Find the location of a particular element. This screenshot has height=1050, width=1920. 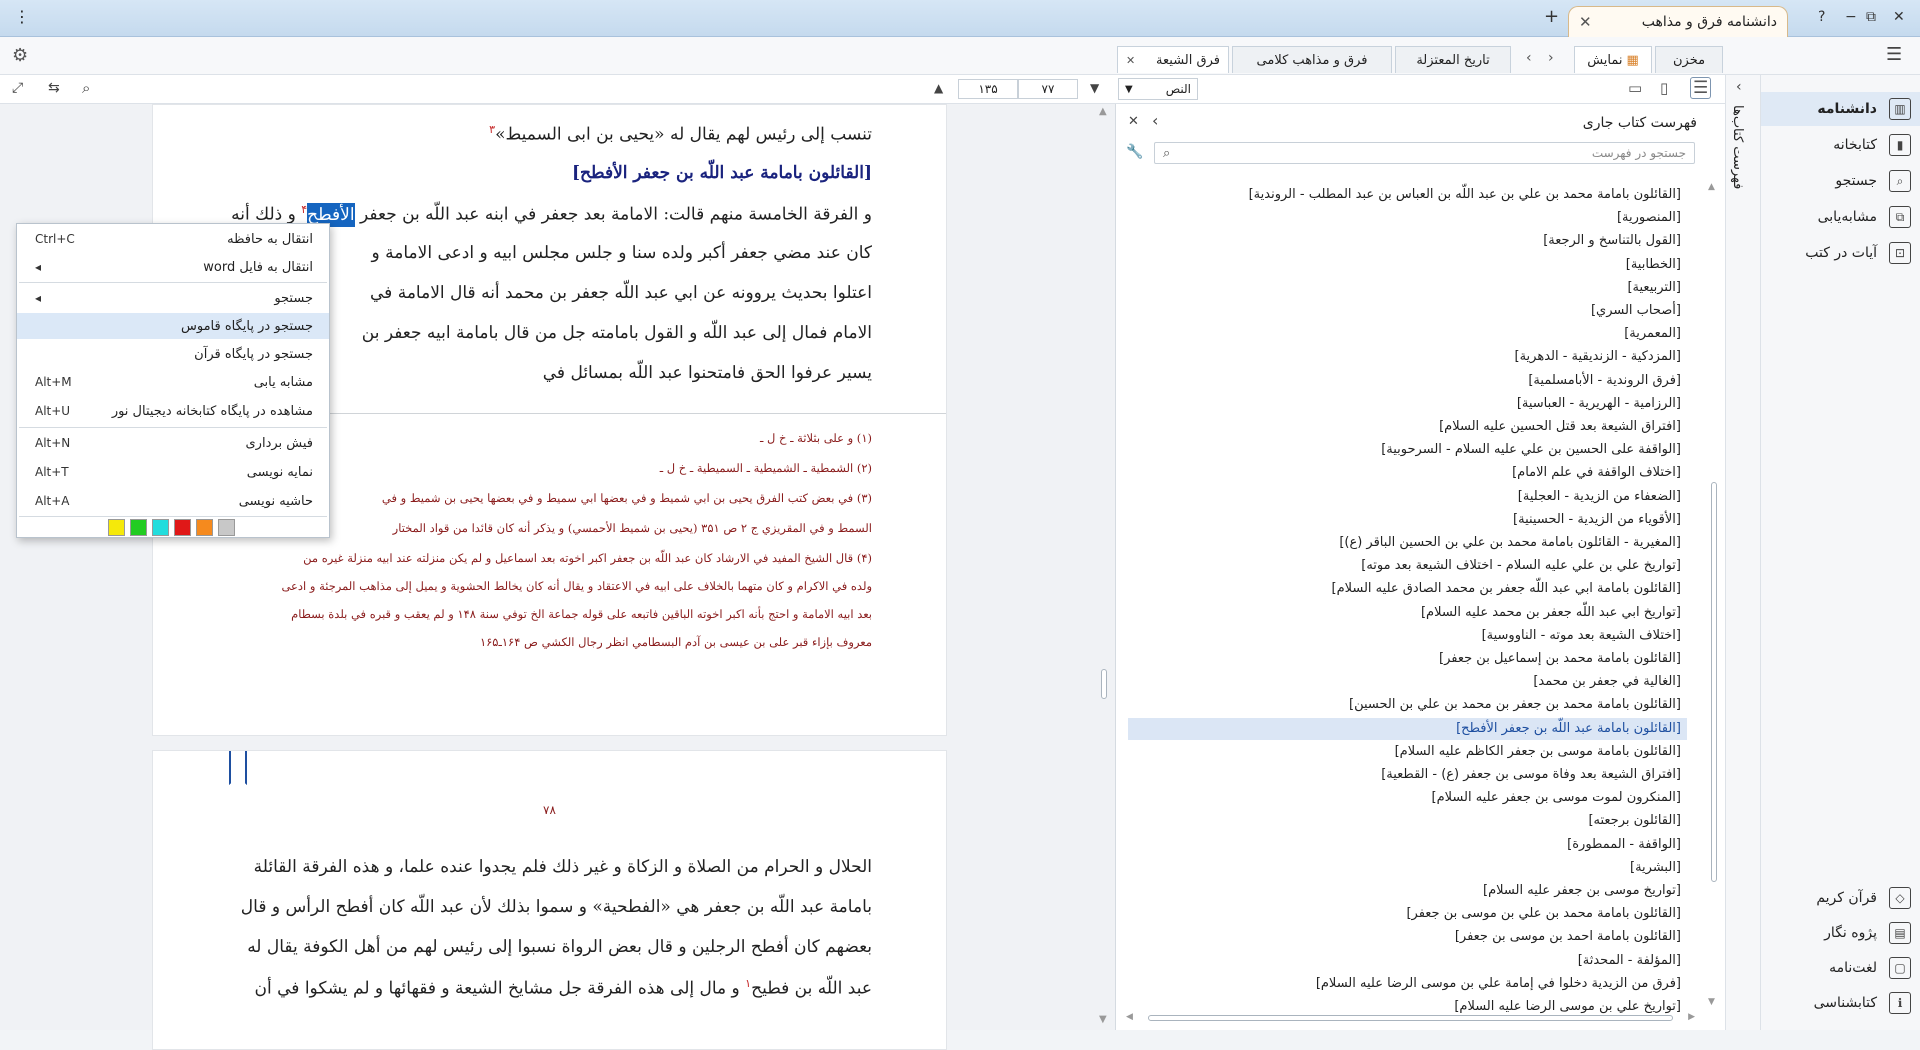

menu-item-similar: مشابه یابی Alt+M is located at coordinates (173, 382).